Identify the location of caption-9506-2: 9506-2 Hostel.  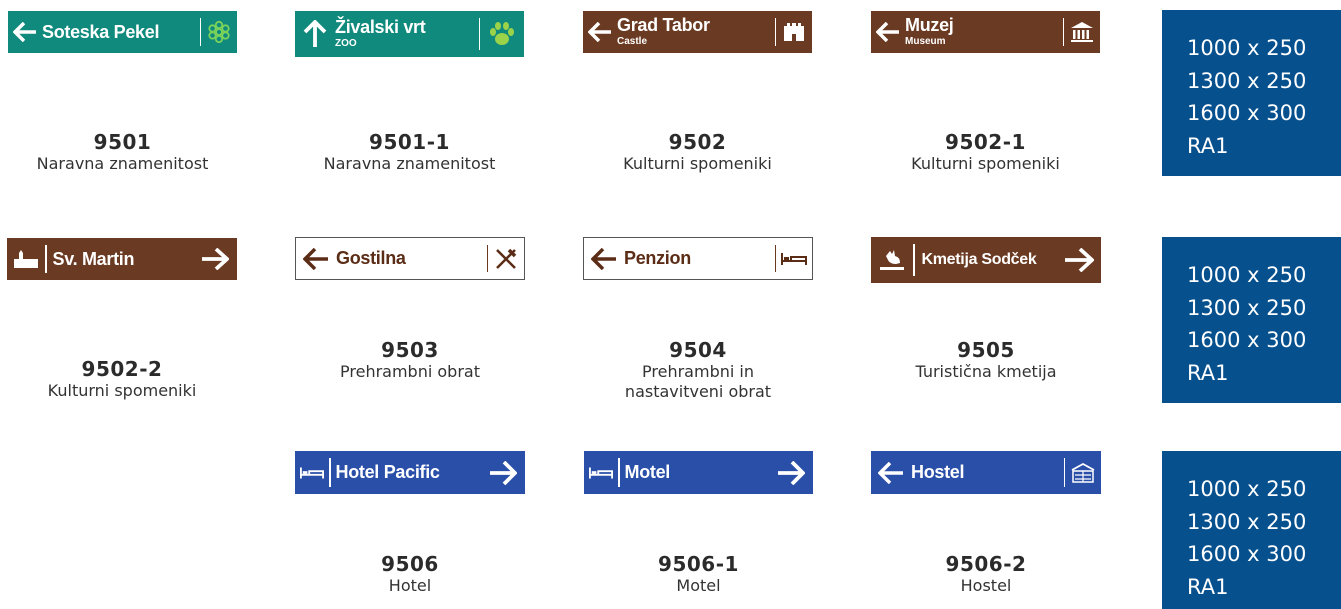
(986, 574).